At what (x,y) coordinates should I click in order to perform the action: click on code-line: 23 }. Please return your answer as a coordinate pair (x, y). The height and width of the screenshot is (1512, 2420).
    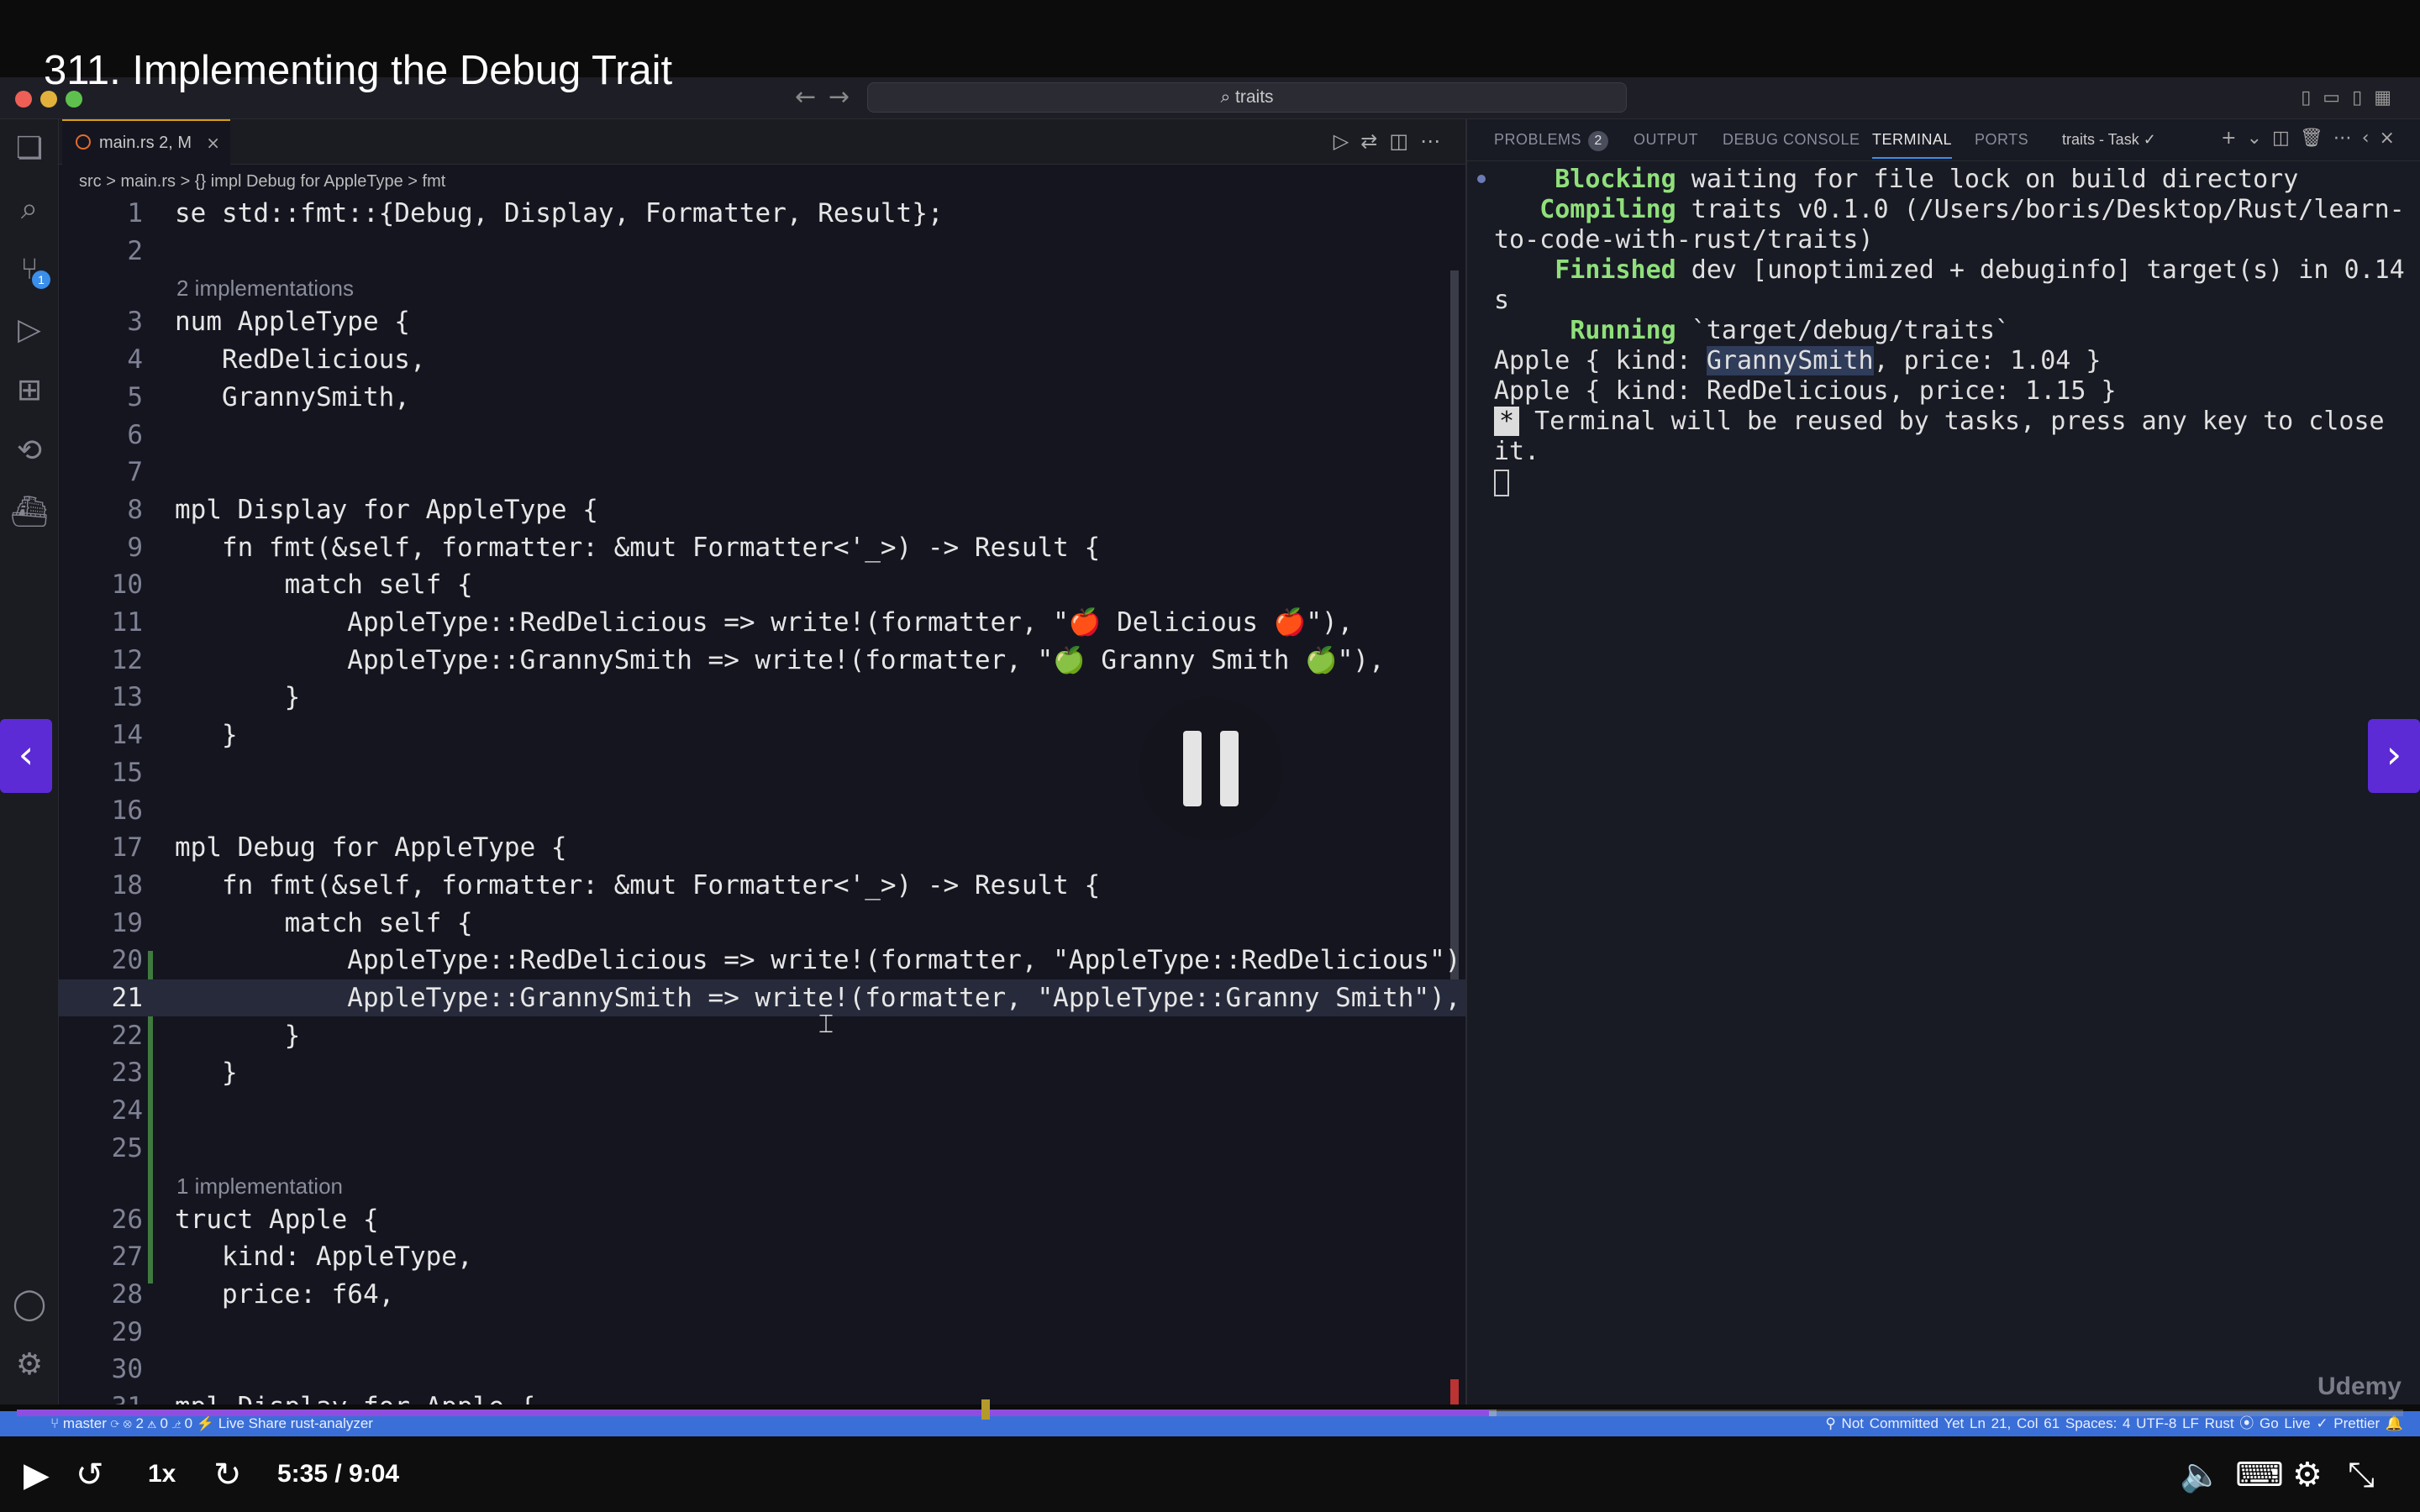
    Looking at the image, I should click on (762, 1072).